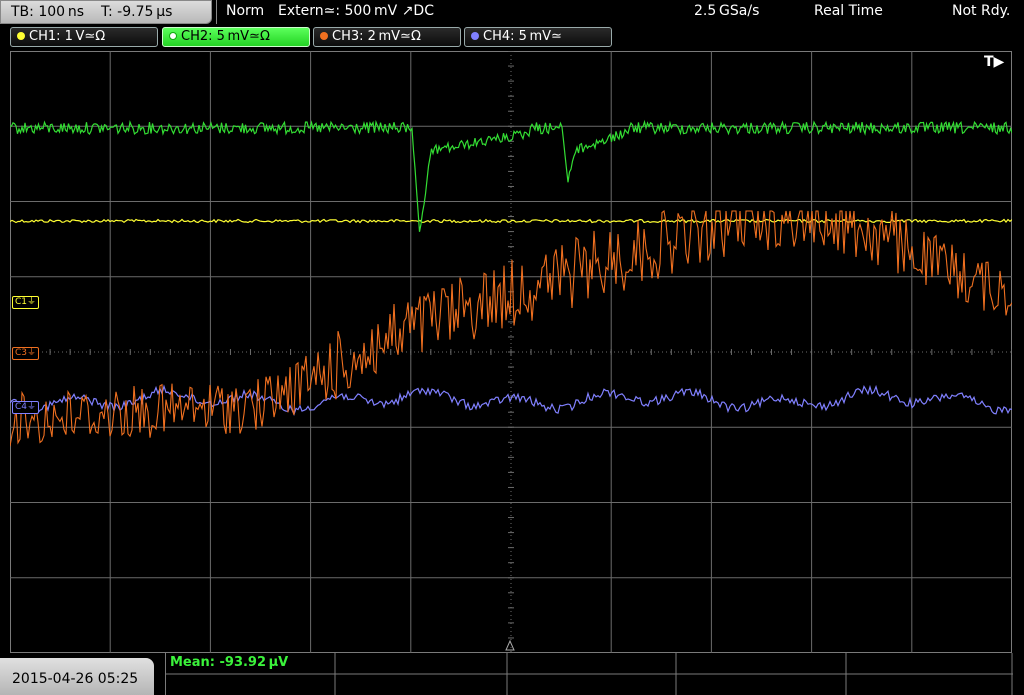 This screenshot has height=695, width=1024. What do you see at coordinates (137, 12) in the screenshot?
I see `trigger-time-readout: T: -9.75 µs` at bounding box center [137, 12].